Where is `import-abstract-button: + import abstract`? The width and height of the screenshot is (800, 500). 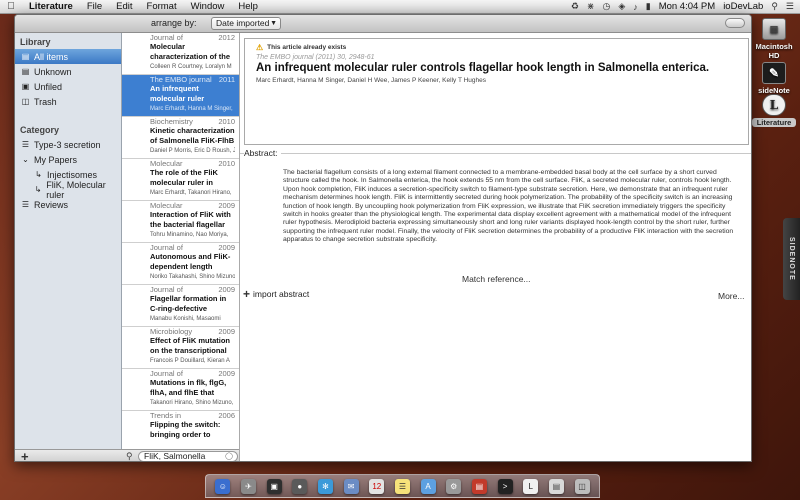
import-abstract-button: + import abstract is located at coordinates (276, 293).